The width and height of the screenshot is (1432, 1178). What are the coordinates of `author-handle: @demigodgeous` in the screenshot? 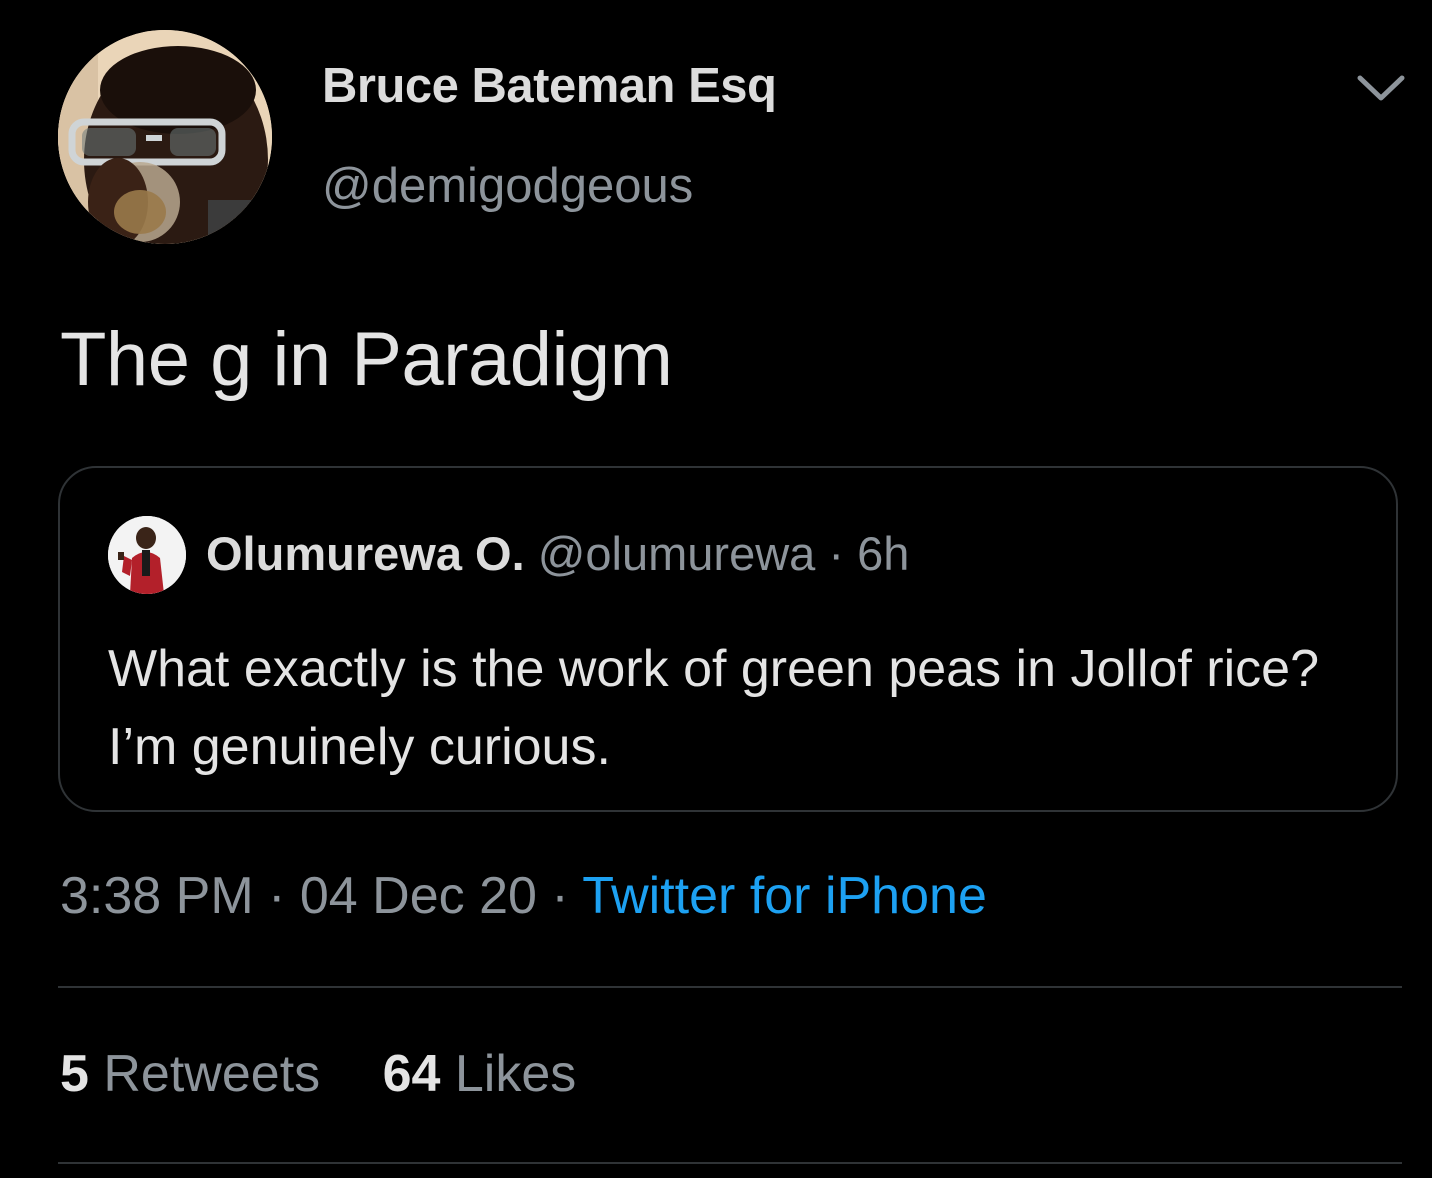 It's located at (507, 186).